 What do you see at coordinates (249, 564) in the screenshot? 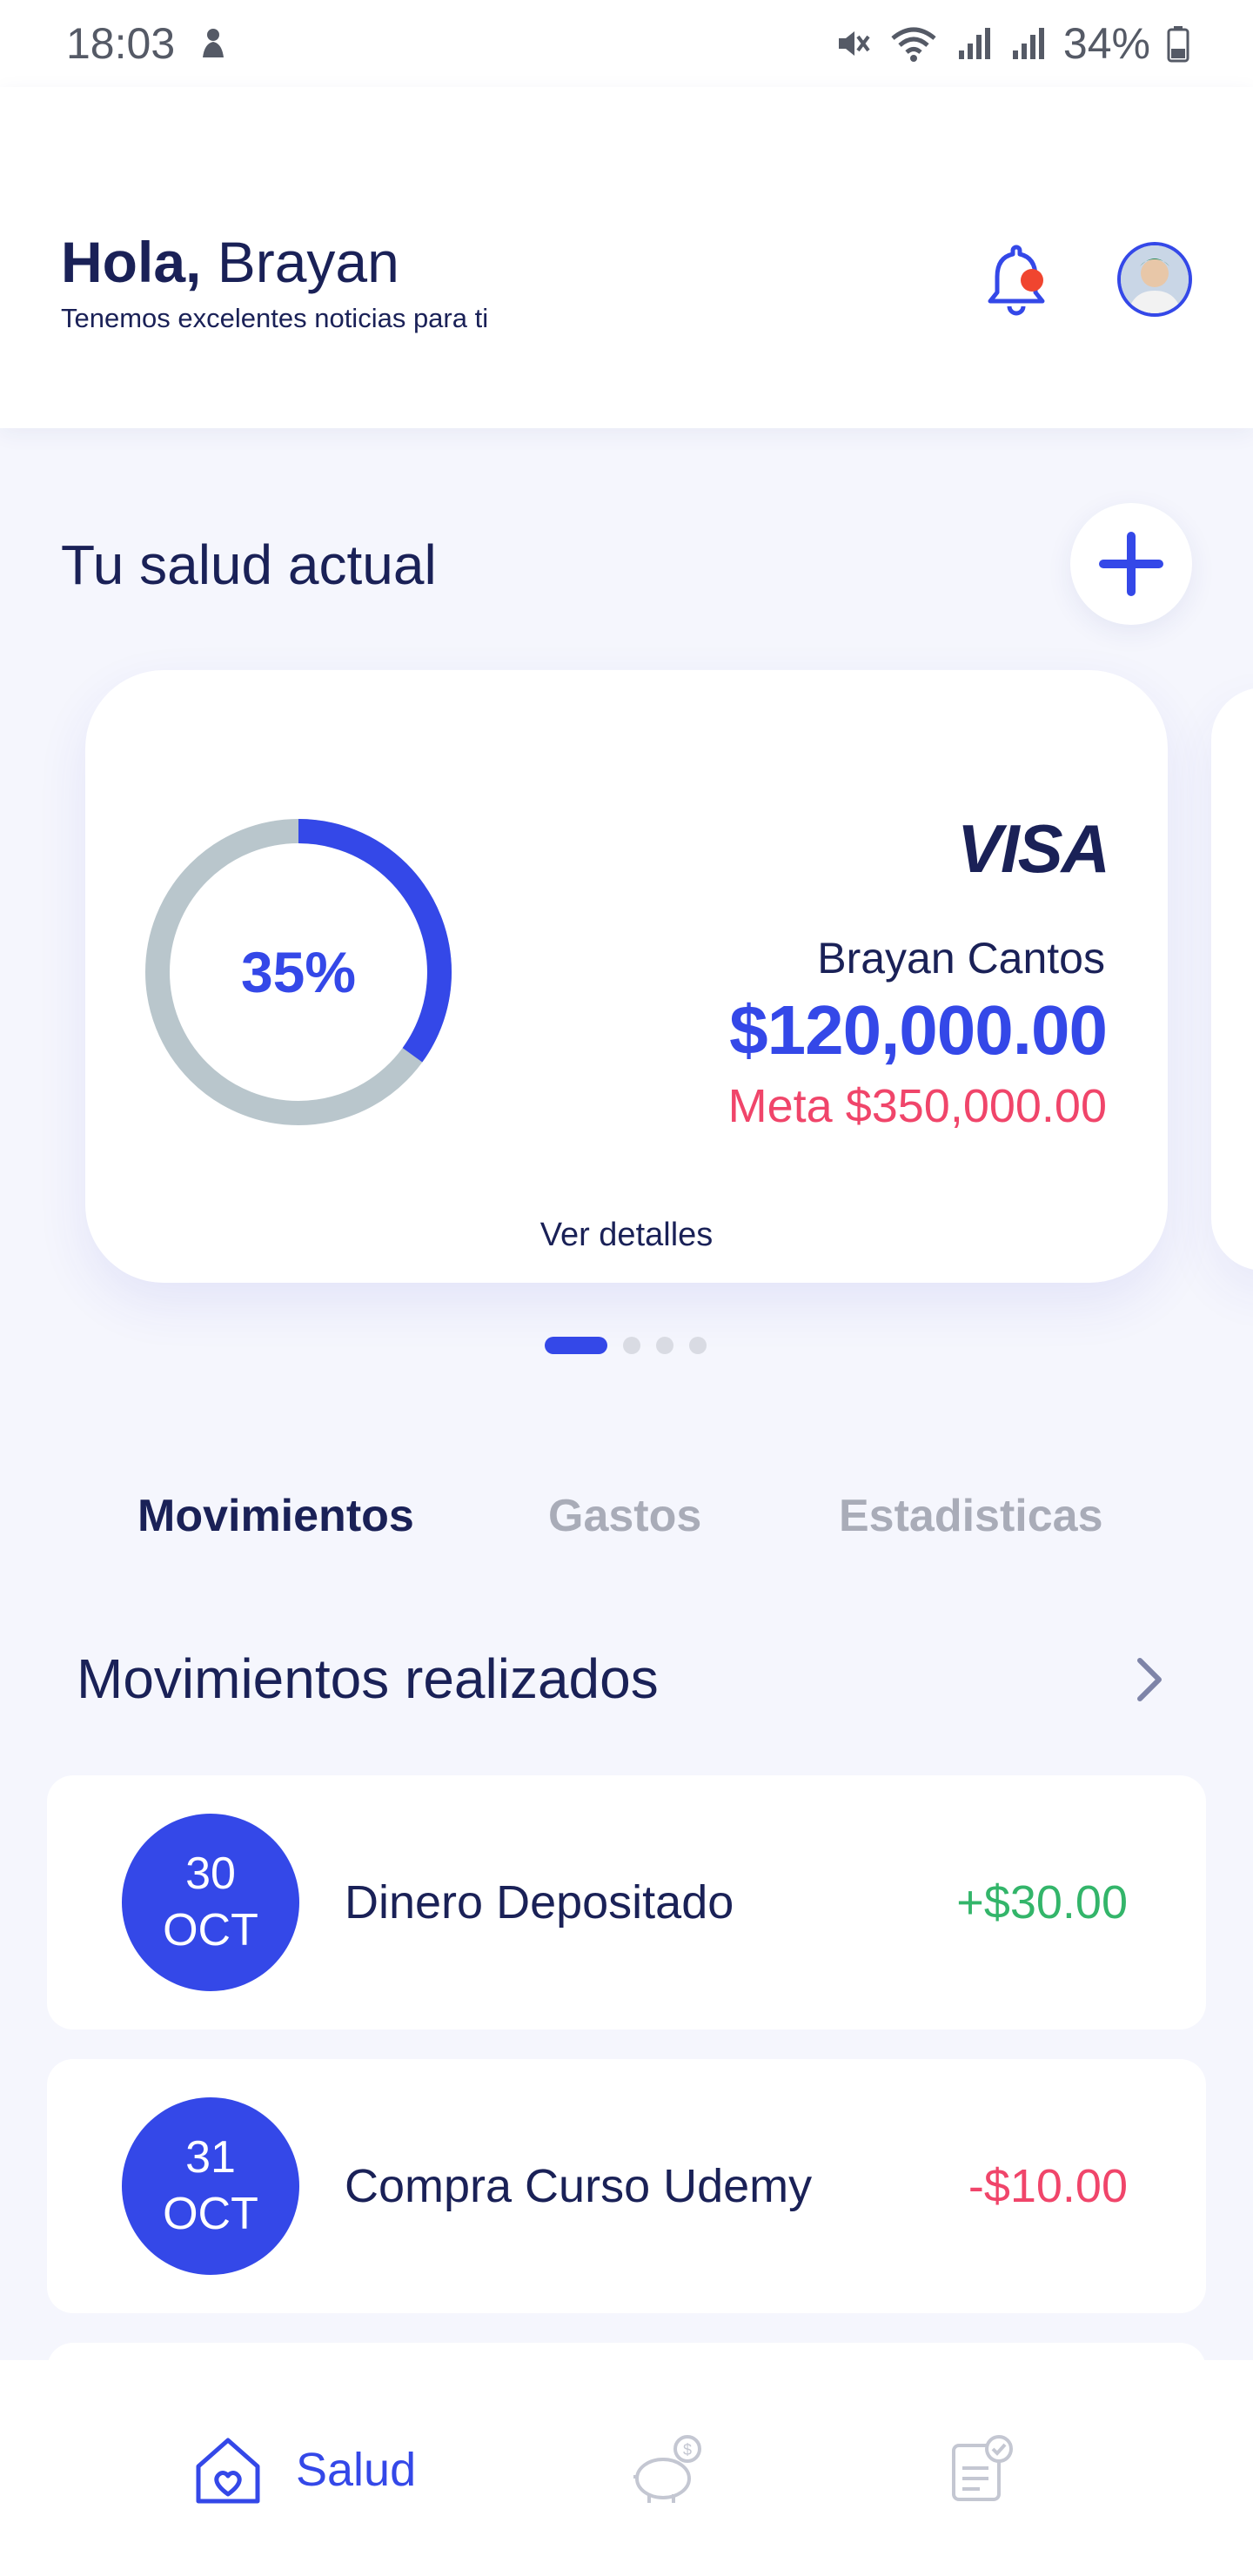
I see `section-title-health: Tu salud actual` at bounding box center [249, 564].